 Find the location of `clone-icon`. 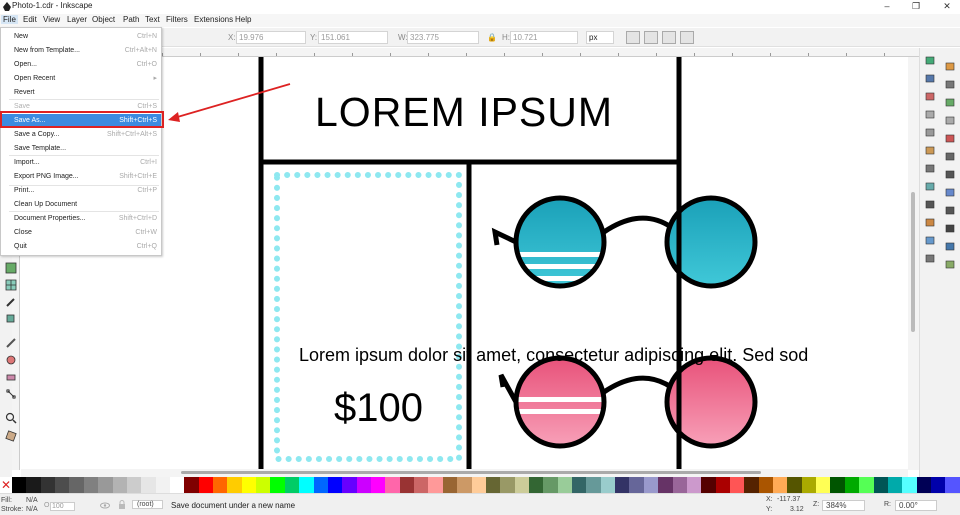

clone-icon is located at coordinates (950, 192).